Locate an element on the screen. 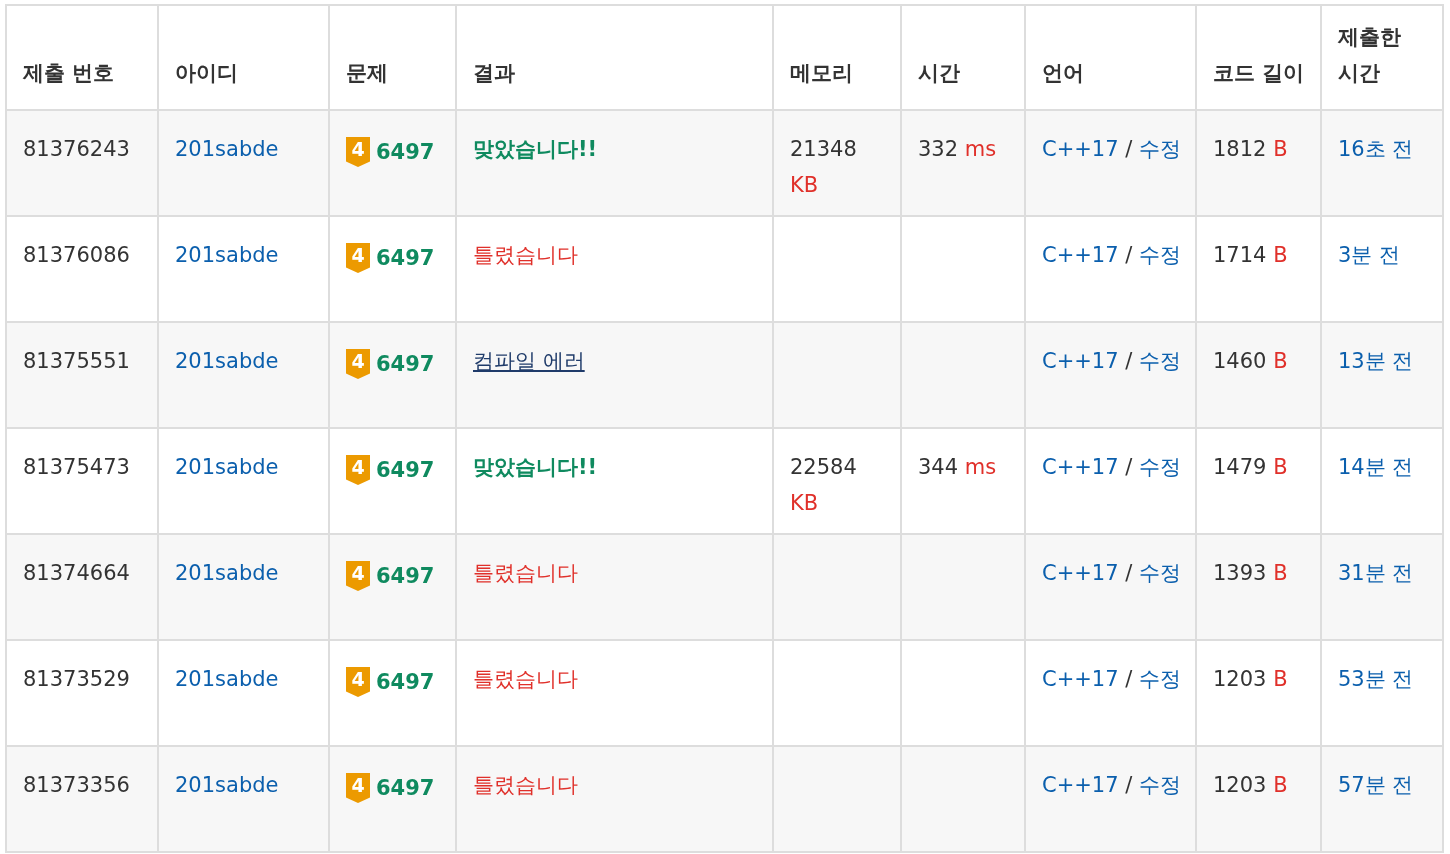 Image resolution: width=1450 pixels, height=854 pixels. submitted-time-link: 13분 전 is located at coordinates (1376, 361).